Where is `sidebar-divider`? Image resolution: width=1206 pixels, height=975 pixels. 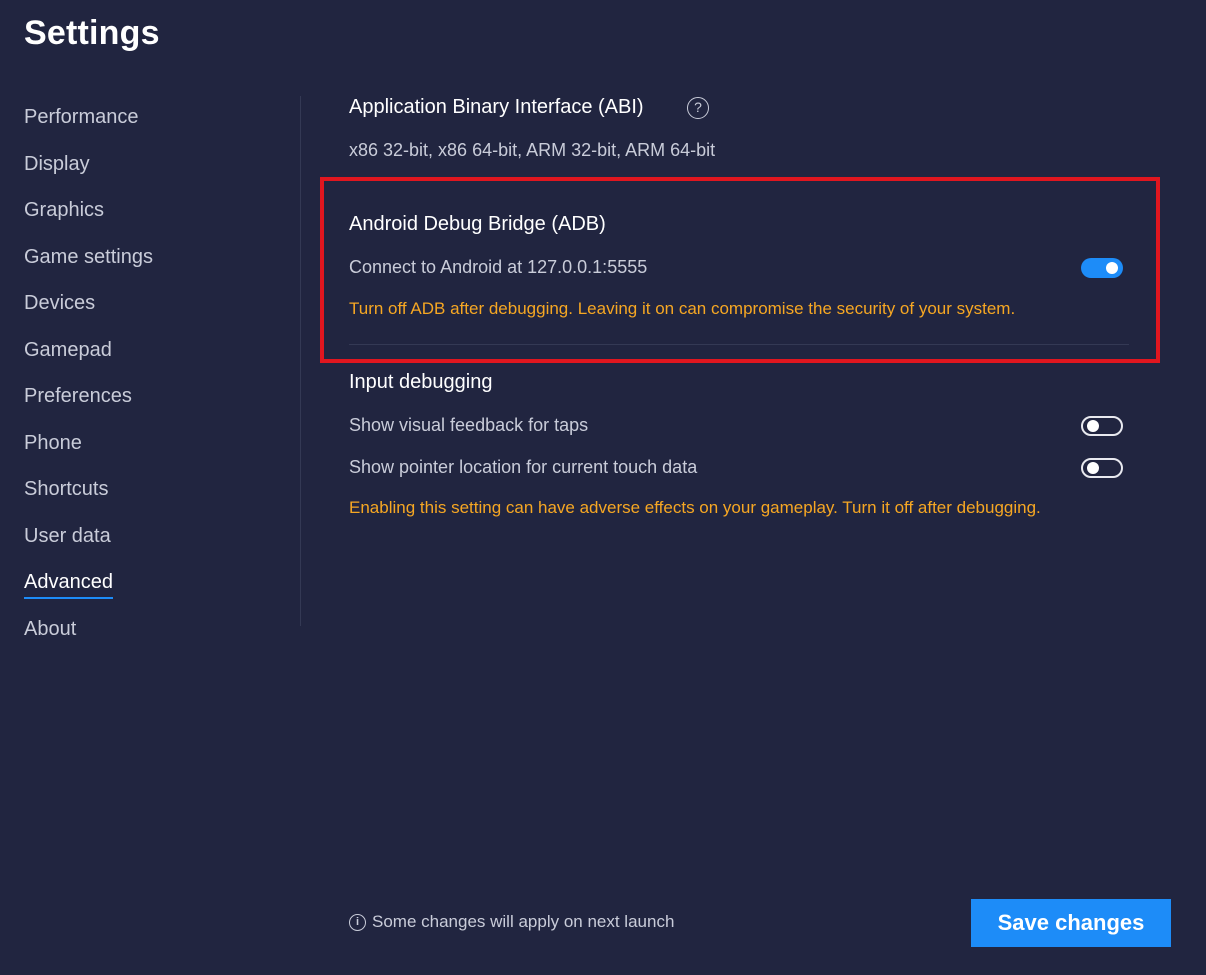
sidebar-divider is located at coordinates (300, 361).